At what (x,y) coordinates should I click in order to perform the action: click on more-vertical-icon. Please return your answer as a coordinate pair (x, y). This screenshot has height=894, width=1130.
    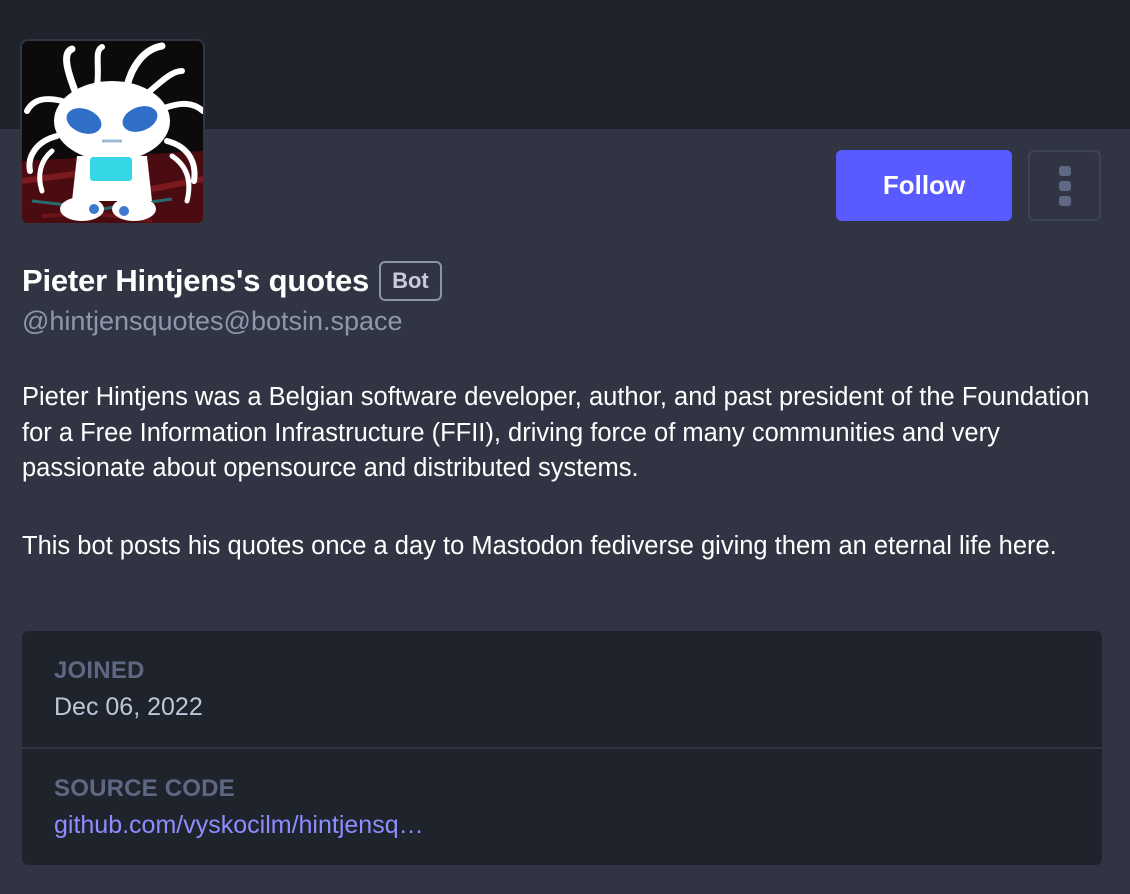
    Looking at the image, I should click on (1064, 185).